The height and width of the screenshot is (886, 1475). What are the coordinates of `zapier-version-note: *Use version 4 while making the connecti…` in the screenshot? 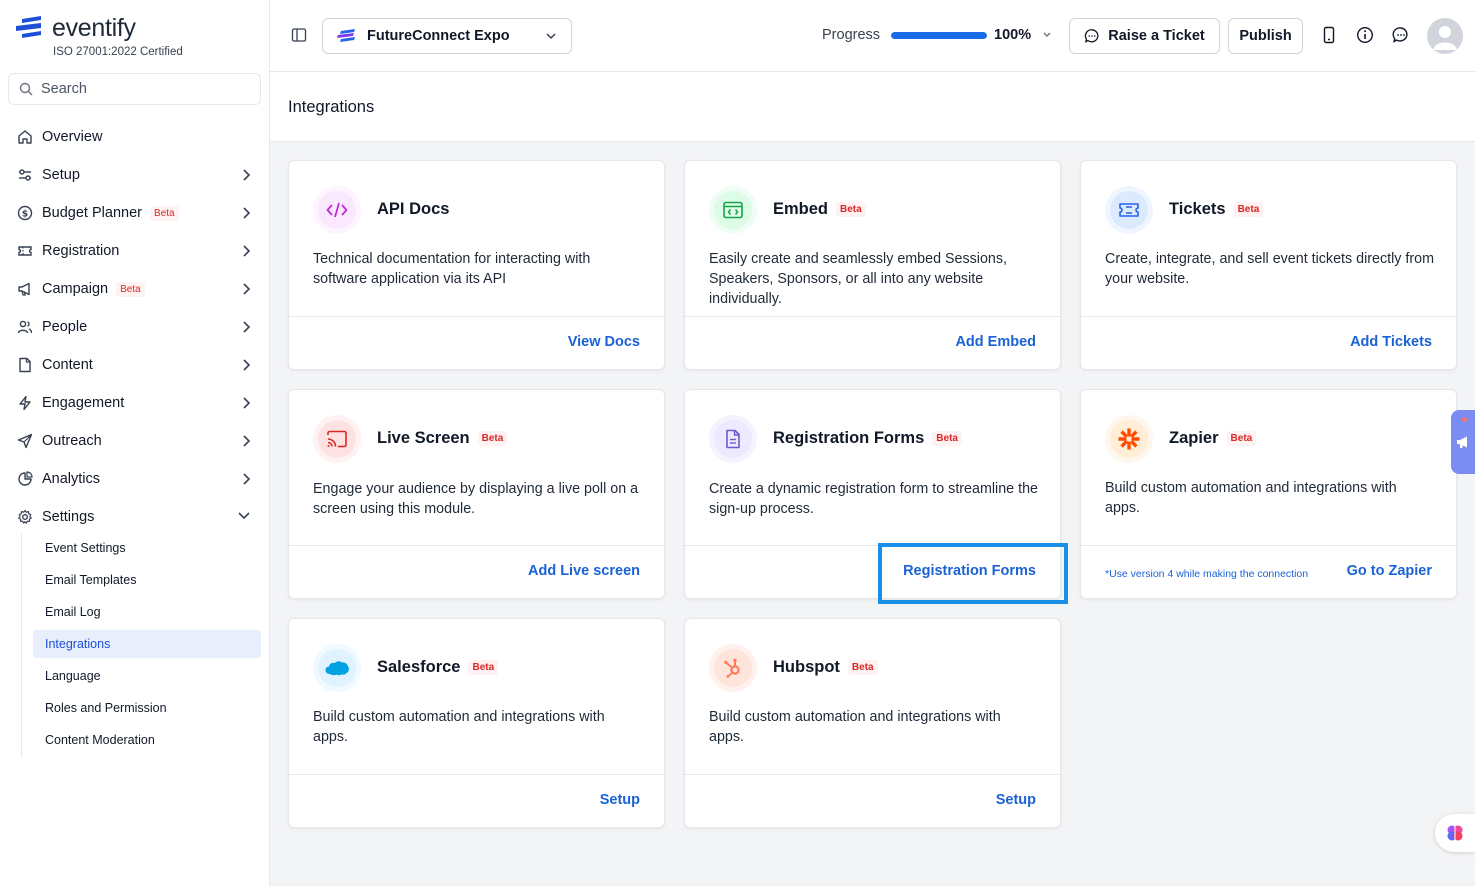 It's located at (1207, 574).